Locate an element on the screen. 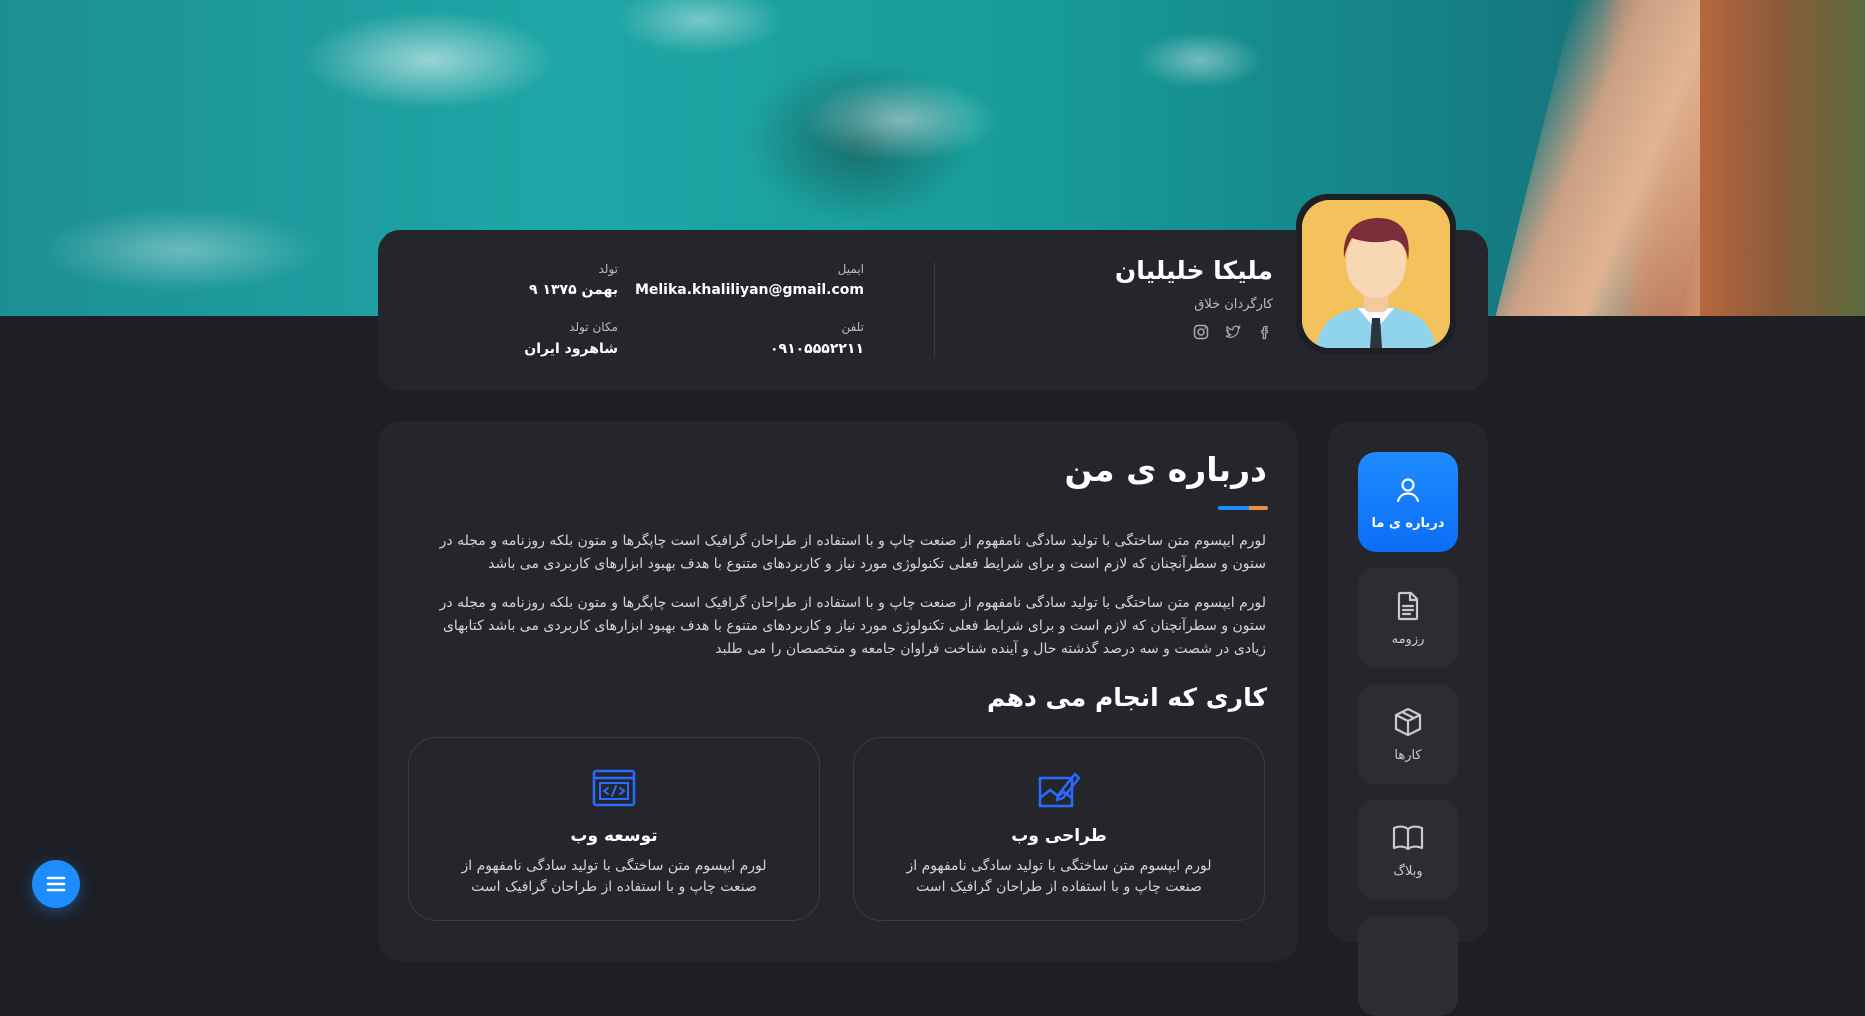 This screenshot has height=1016, width=1865. profile-role: کارگردان خلاق is located at coordinates (1233, 304).